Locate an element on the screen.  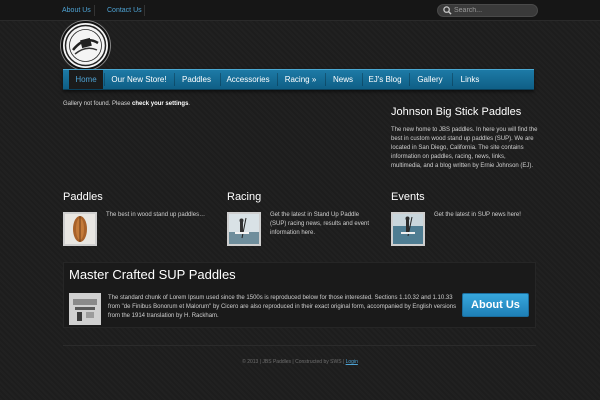
nav-blog: EJ's Blog is located at coordinates (385, 79).